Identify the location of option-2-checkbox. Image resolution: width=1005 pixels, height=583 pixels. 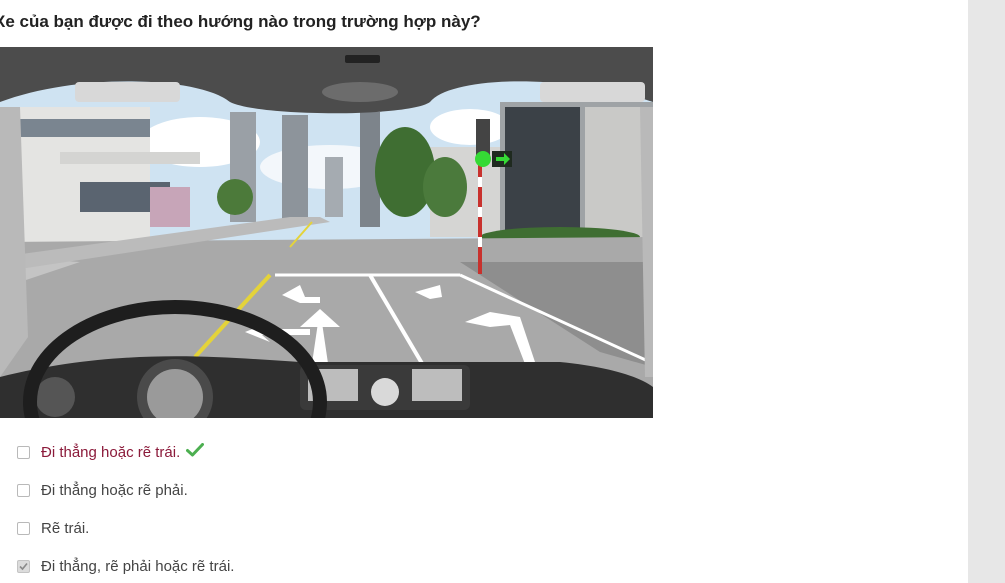
(23, 490).